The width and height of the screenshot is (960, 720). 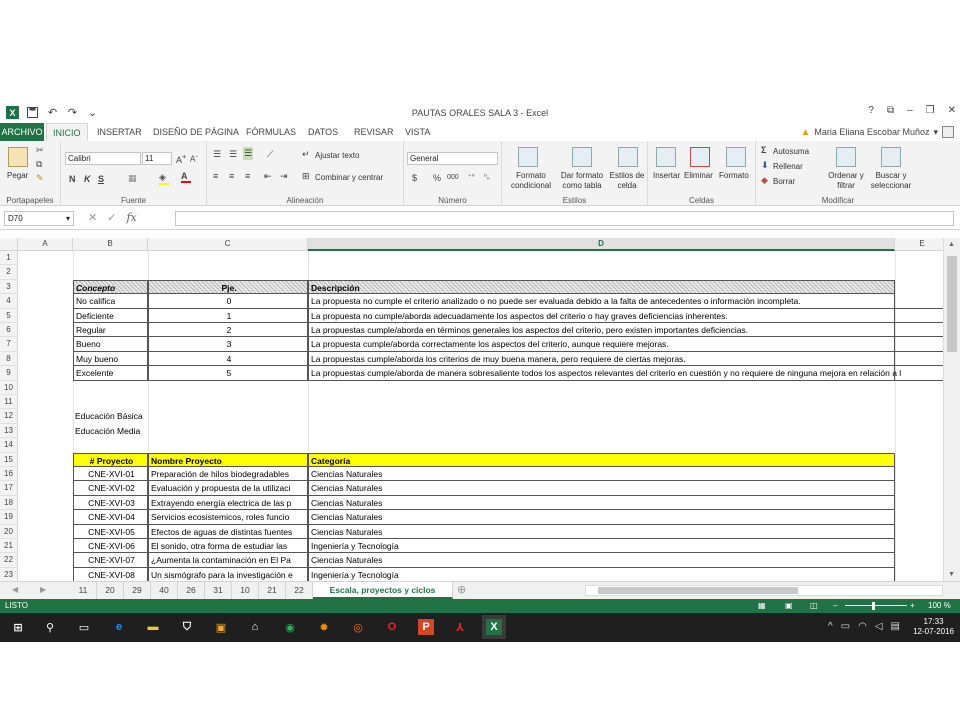 What do you see at coordinates (215, 176) in the screenshot?
I see `align-left-icon: ≡` at bounding box center [215, 176].